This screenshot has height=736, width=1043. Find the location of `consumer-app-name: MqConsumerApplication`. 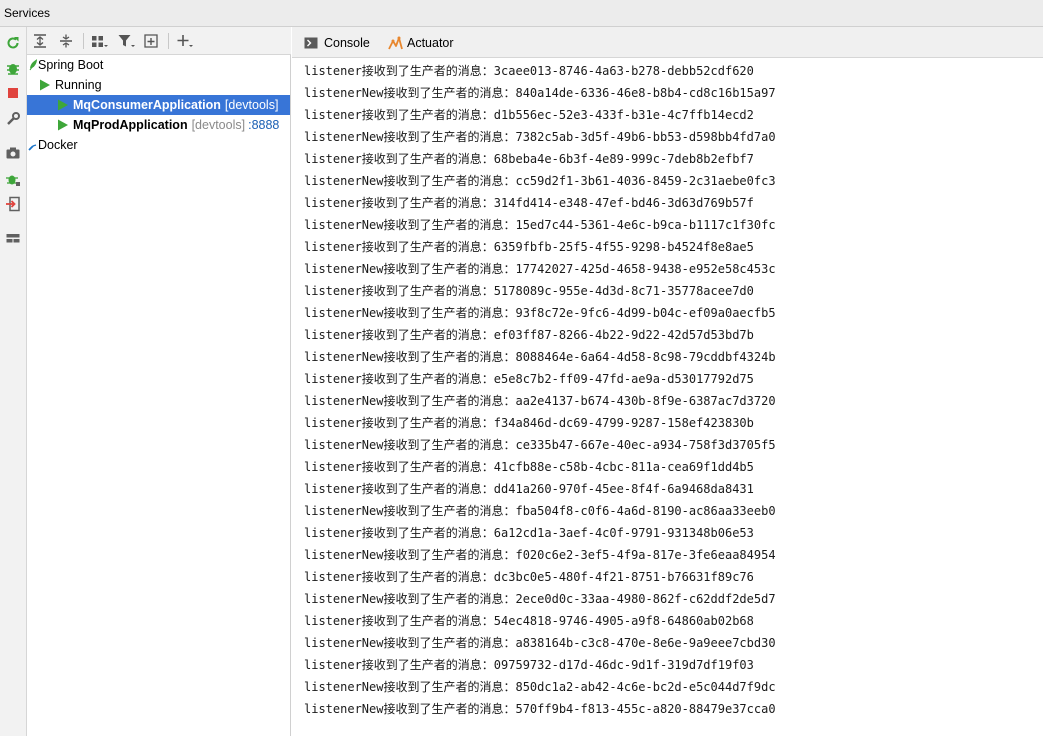

consumer-app-name: MqConsumerApplication is located at coordinates (147, 105).